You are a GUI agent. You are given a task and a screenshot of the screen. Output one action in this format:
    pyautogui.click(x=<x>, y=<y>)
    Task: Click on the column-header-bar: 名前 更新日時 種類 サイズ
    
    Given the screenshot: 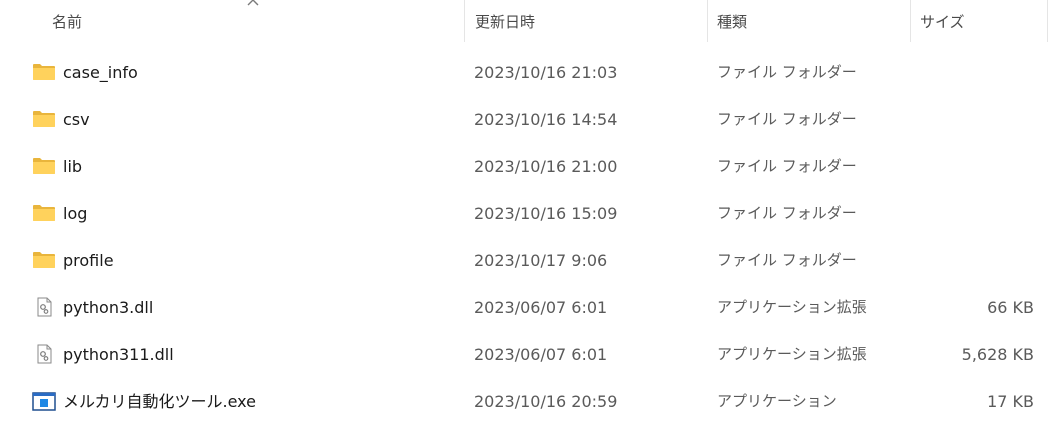 What is the action you would take?
    pyautogui.click(x=530, y=21)
    